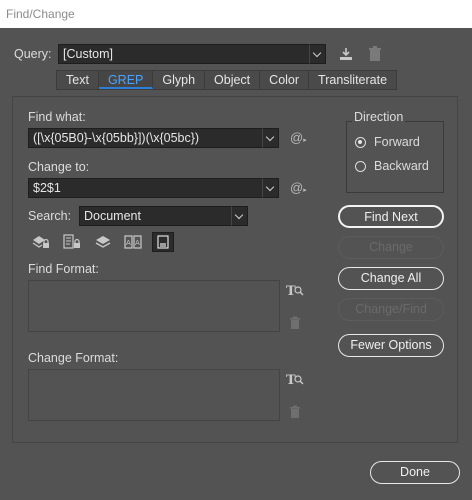 The width and height of the screenshot is (472, 500). What do you see at coordinates (233, 80) in the screenshot?
I see `tab-object: Object` at bounding box center [233, 80].